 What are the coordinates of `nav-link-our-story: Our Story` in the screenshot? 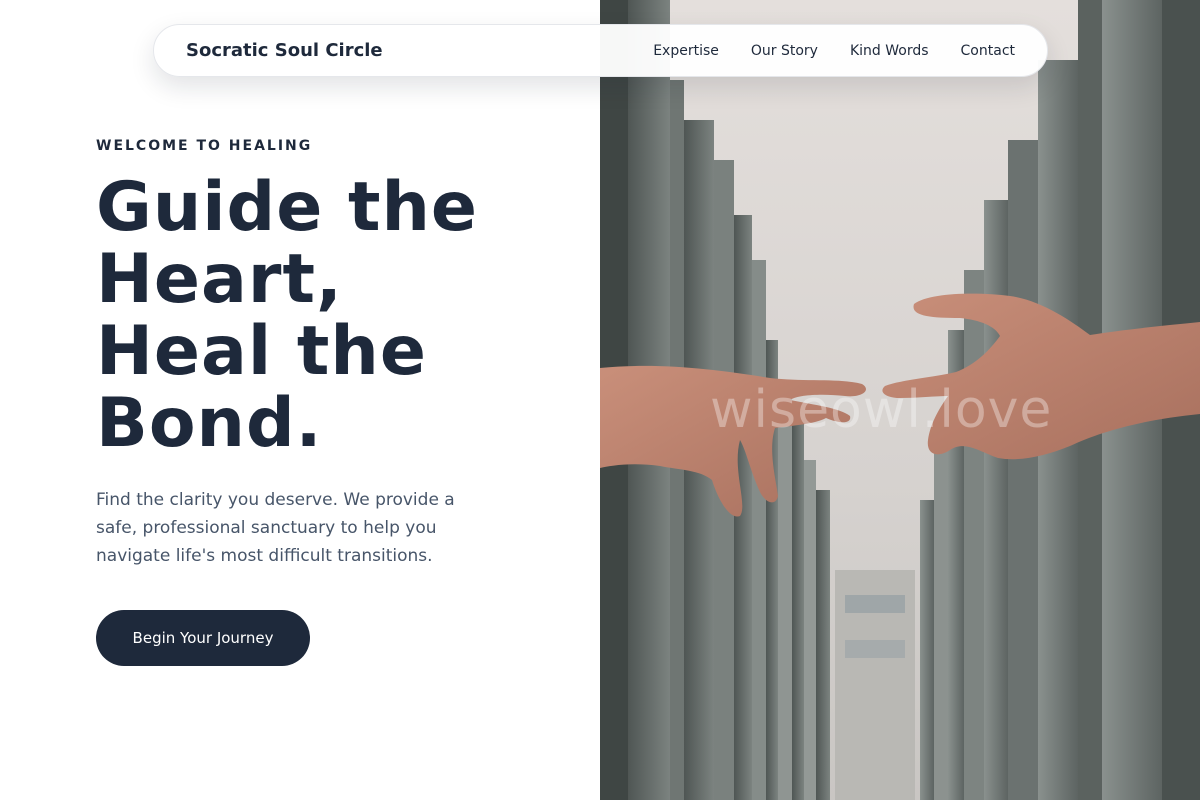 It's located at (784, 51).